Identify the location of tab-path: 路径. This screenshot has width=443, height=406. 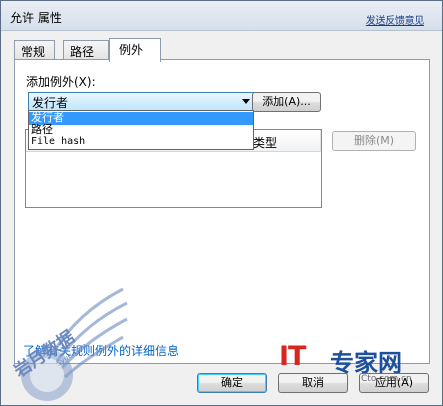
(86, 50).